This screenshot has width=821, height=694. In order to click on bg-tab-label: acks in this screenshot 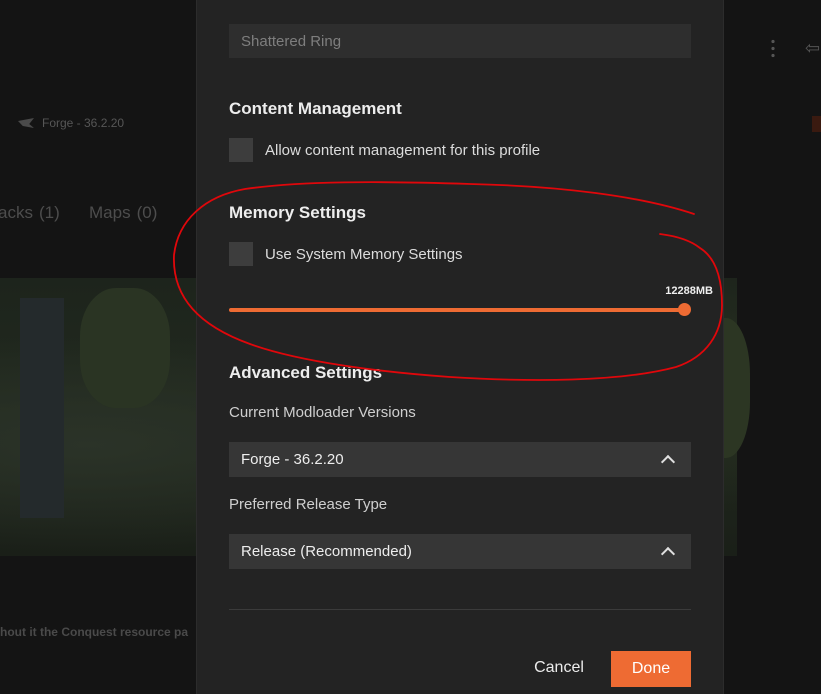, I will do `click(16, 212)`.